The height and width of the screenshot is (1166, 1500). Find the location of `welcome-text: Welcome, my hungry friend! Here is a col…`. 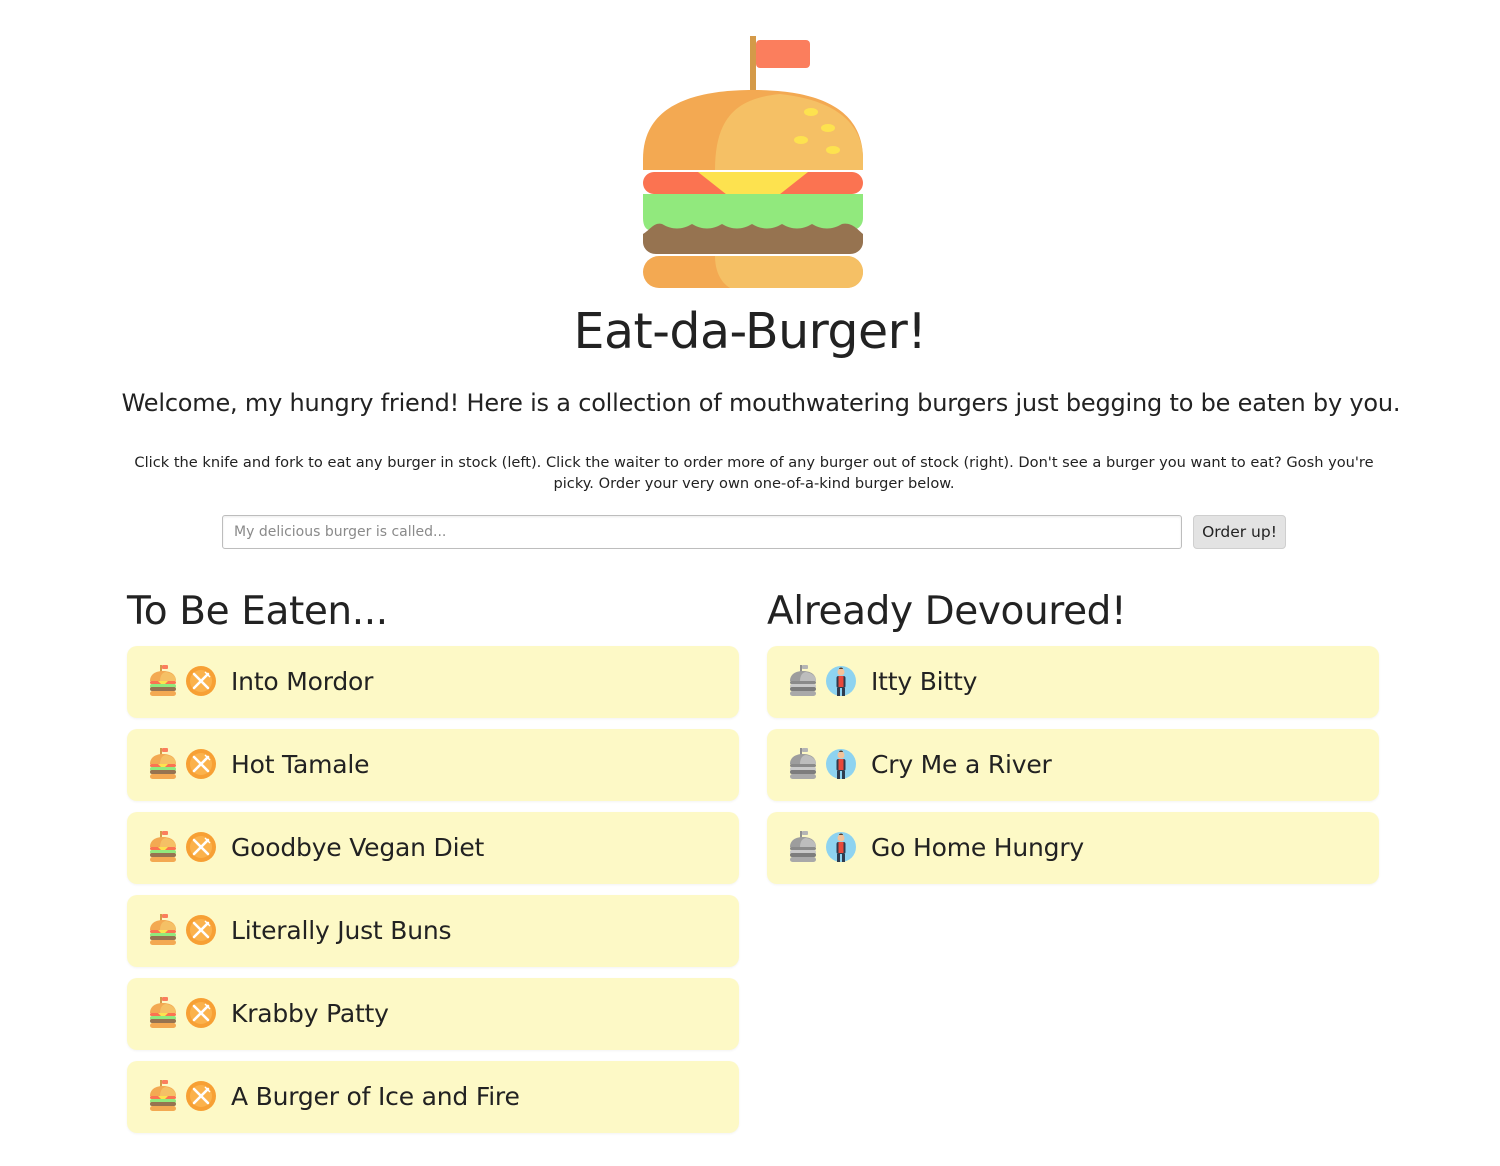

welcome-text: Welcome, my hungry friend! Here is a col… is located at coordinates (761, 403).